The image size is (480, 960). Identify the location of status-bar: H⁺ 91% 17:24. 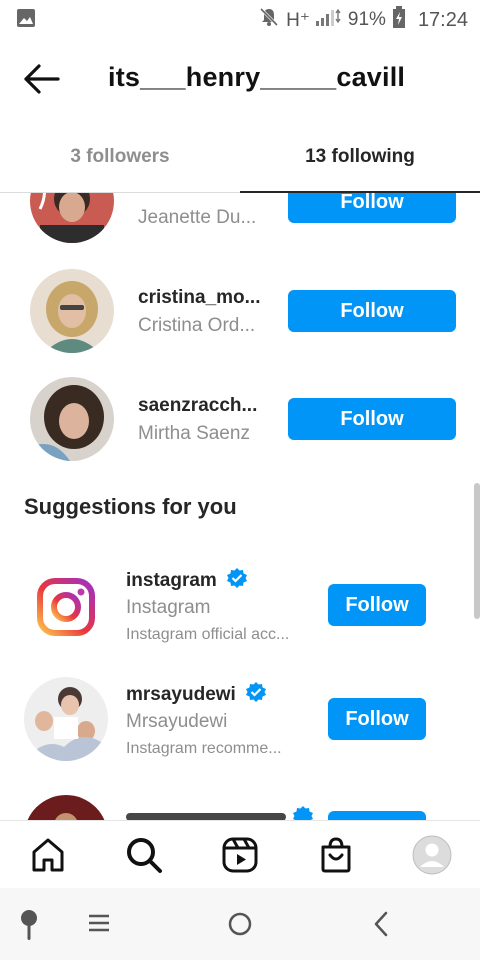
(240, 18).